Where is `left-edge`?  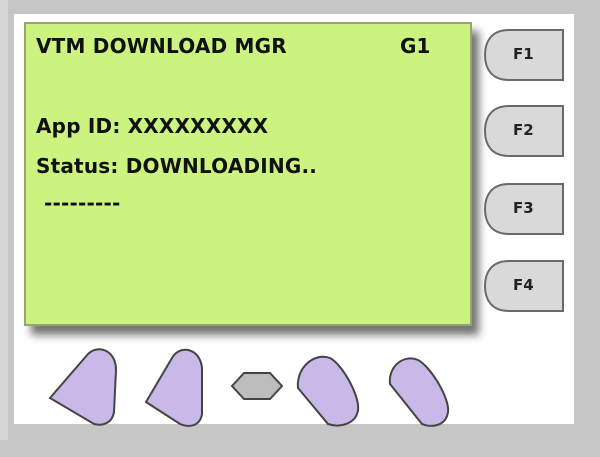 left-edge is located at coordinates (4, 228).